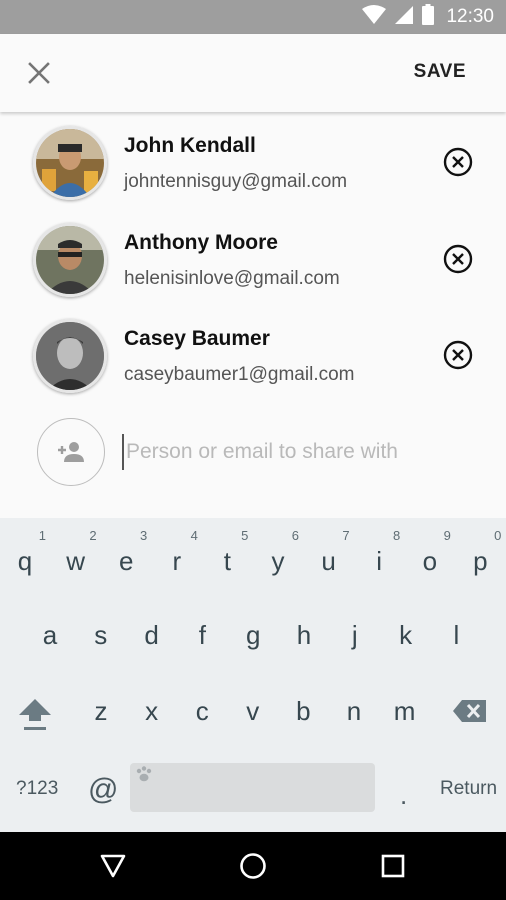 The height and width of the screenshot is (900, 506). Describe the element at coordinates (303, 711) in the screenshot. I see `key-b: b` at that location.